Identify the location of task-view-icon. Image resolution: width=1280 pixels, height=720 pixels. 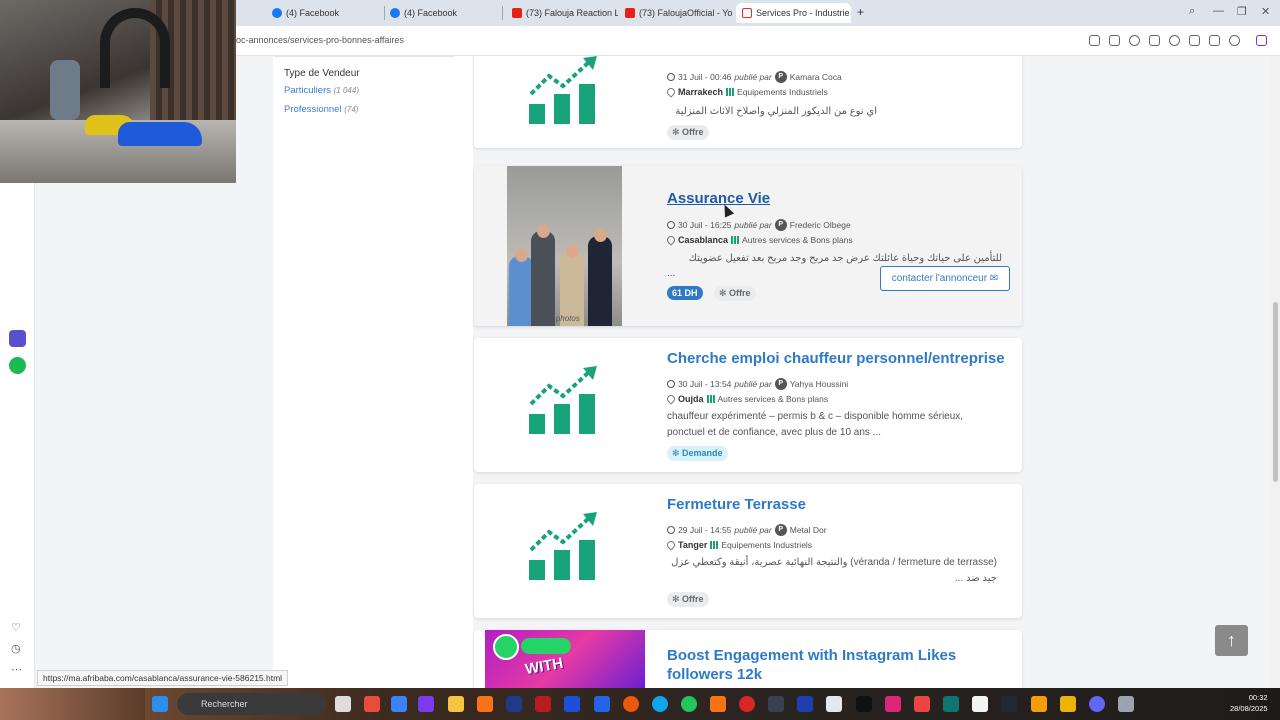
(343, 704).